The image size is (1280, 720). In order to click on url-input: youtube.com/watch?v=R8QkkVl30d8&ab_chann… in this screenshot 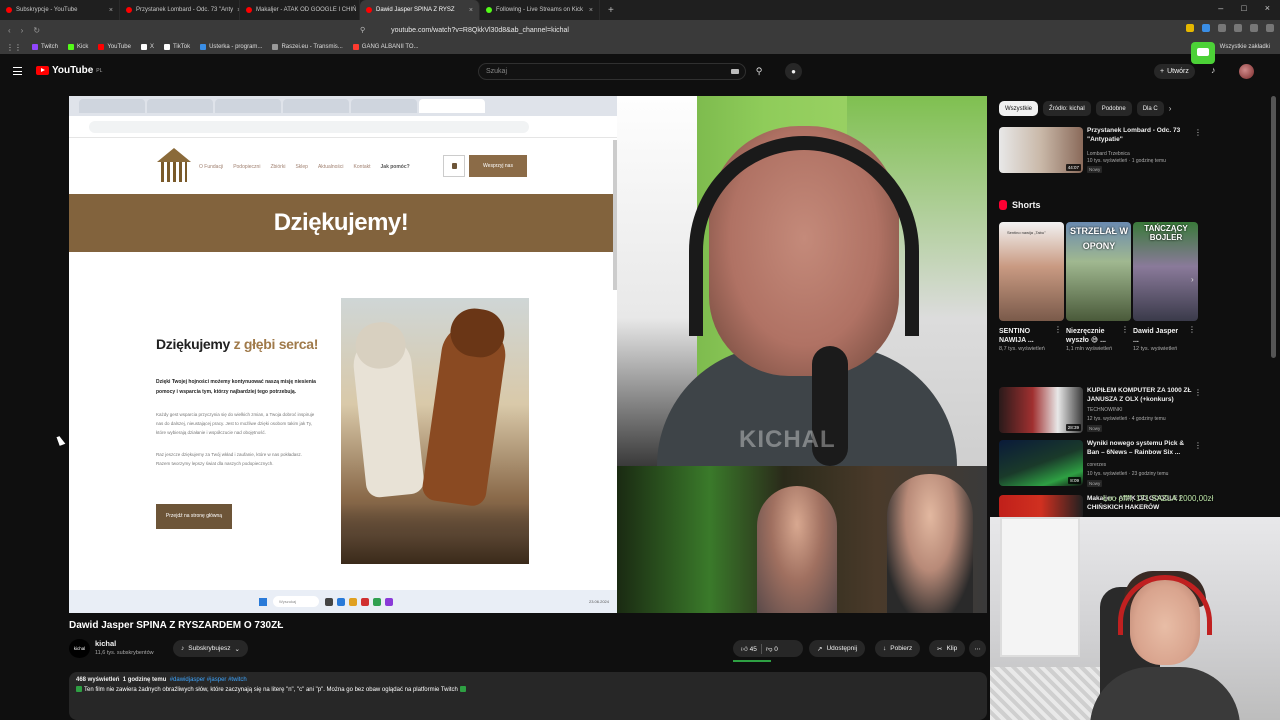, I will do `click(467, 30)`.